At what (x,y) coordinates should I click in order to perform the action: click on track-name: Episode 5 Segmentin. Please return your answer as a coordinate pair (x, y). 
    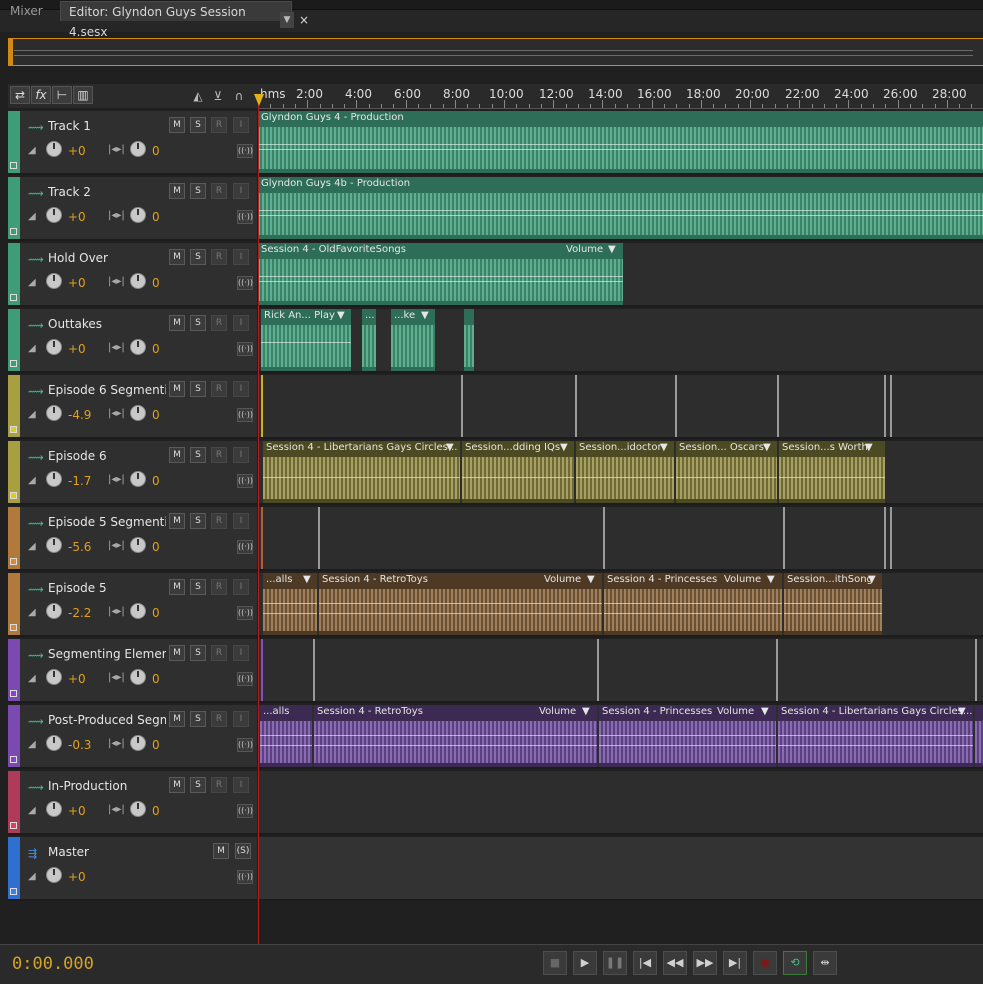
    Looking at the image, I should click on (107, 522).